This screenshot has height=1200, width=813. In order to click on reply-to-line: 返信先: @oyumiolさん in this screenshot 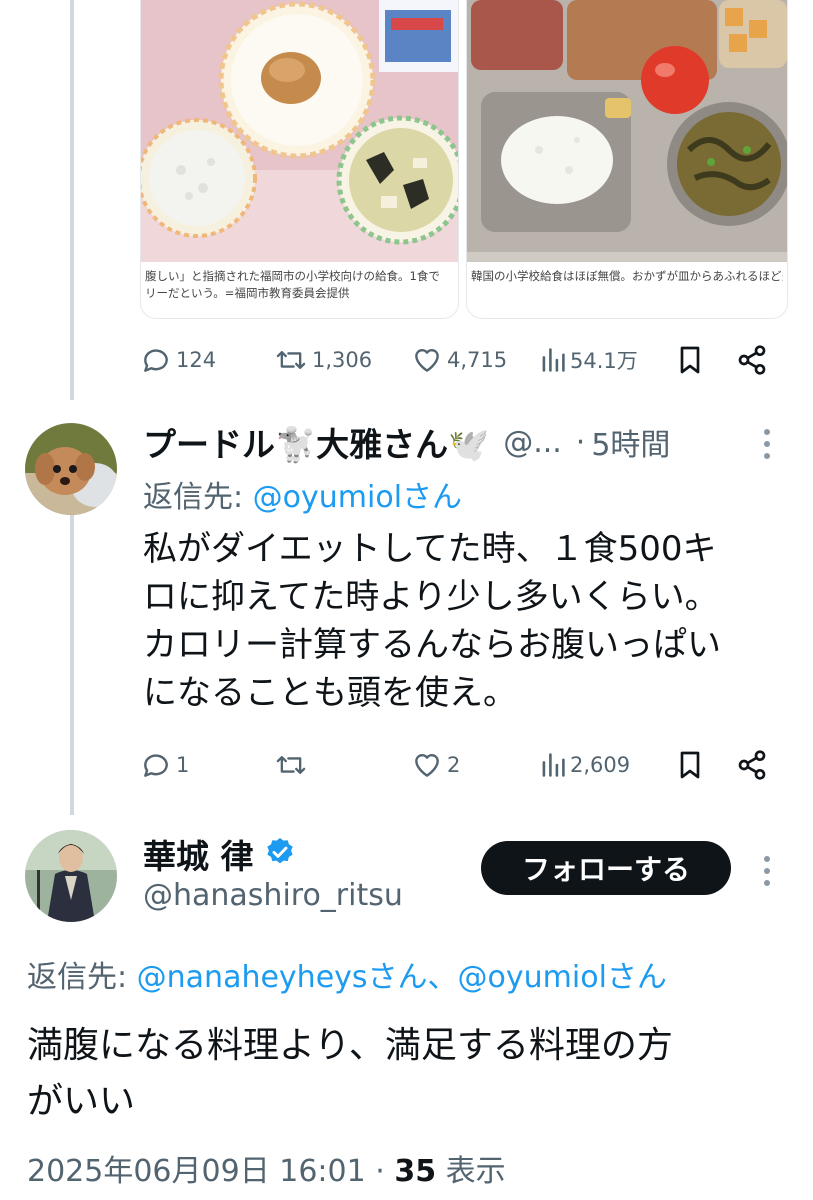, I will do `click(302, 494)`.